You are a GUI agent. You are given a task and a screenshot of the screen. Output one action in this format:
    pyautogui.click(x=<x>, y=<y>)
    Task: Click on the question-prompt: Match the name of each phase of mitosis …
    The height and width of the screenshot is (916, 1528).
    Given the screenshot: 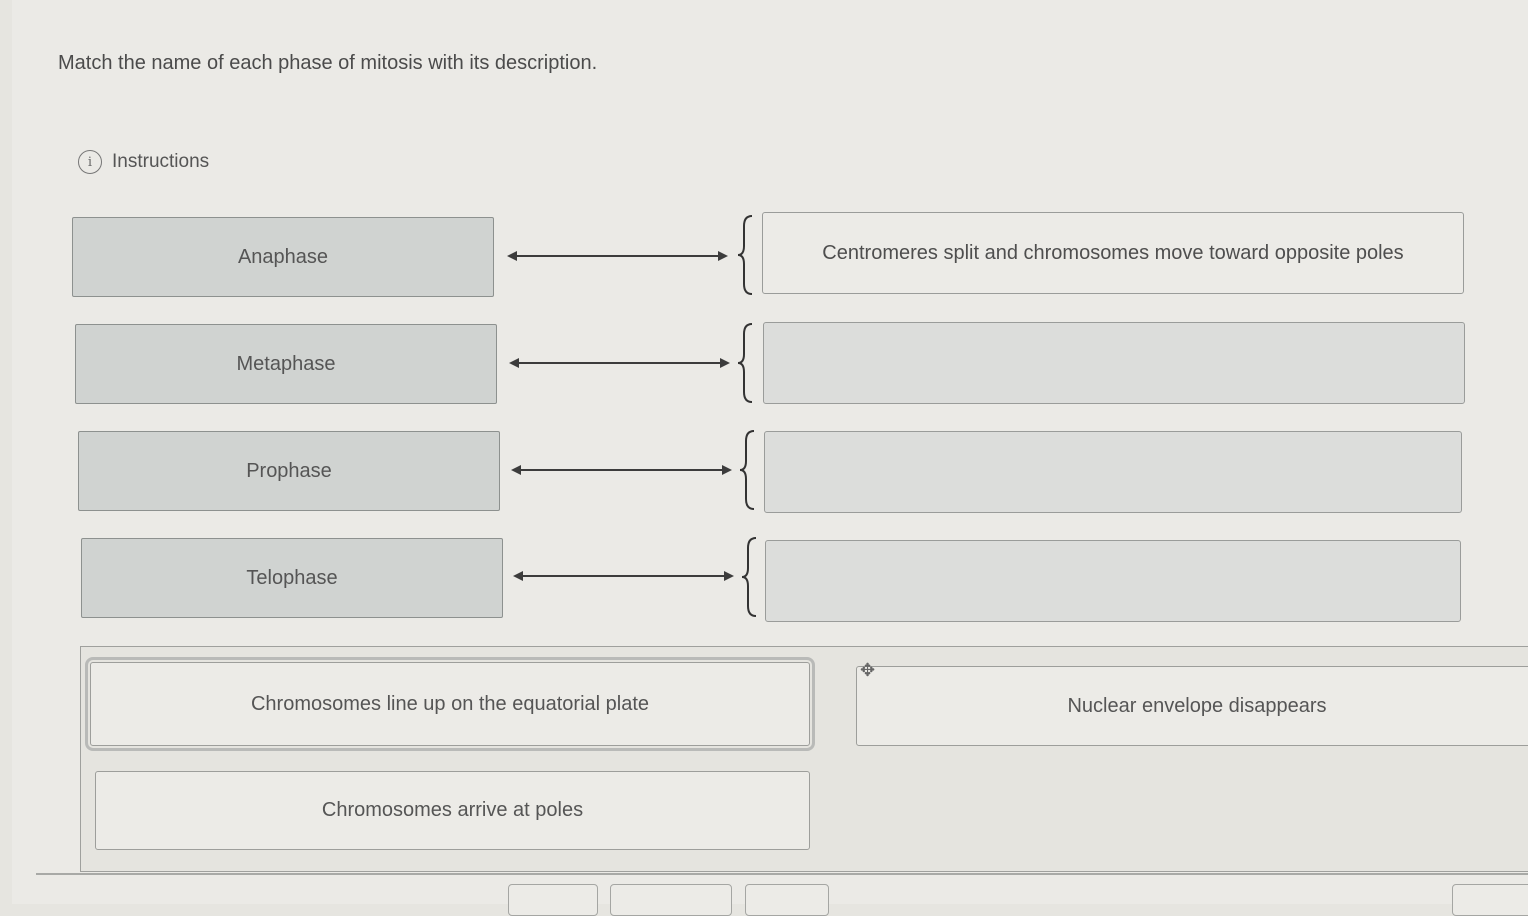 What is the action you would take?
    pyautogui.click(x=328, y=63)
    